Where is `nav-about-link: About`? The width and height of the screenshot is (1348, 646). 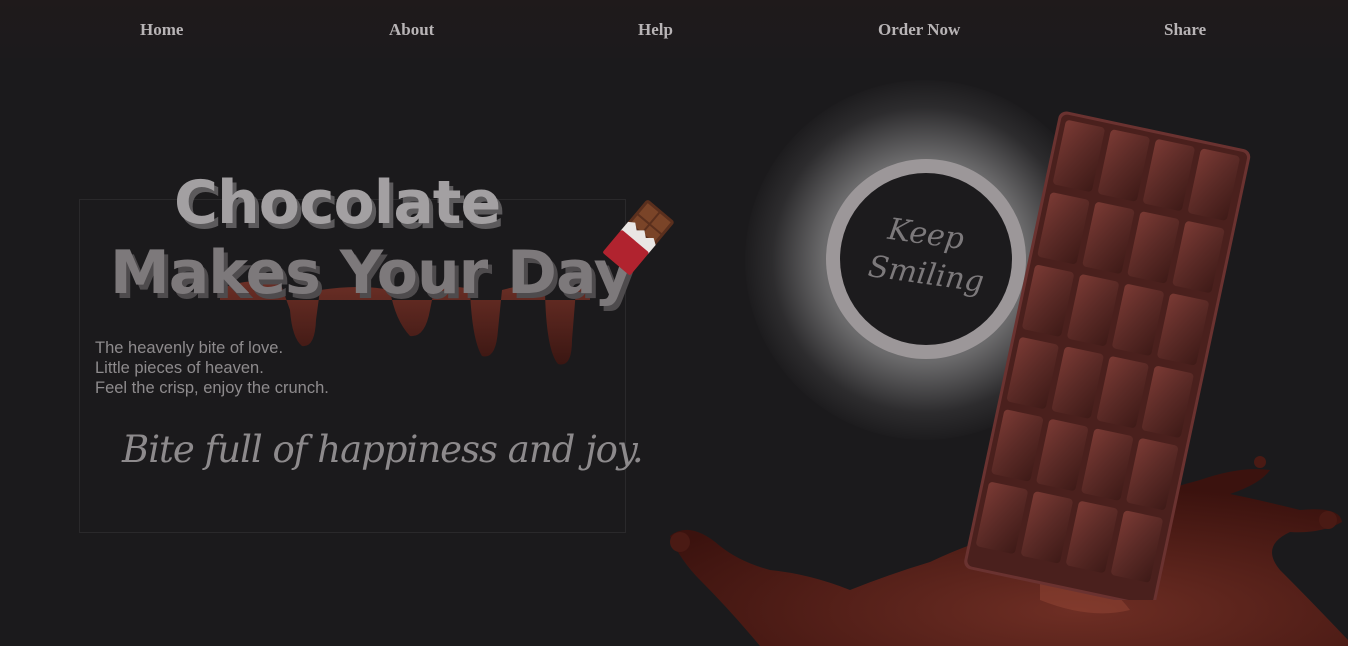
nav-about-link: About is located at coordinates (411, 30).